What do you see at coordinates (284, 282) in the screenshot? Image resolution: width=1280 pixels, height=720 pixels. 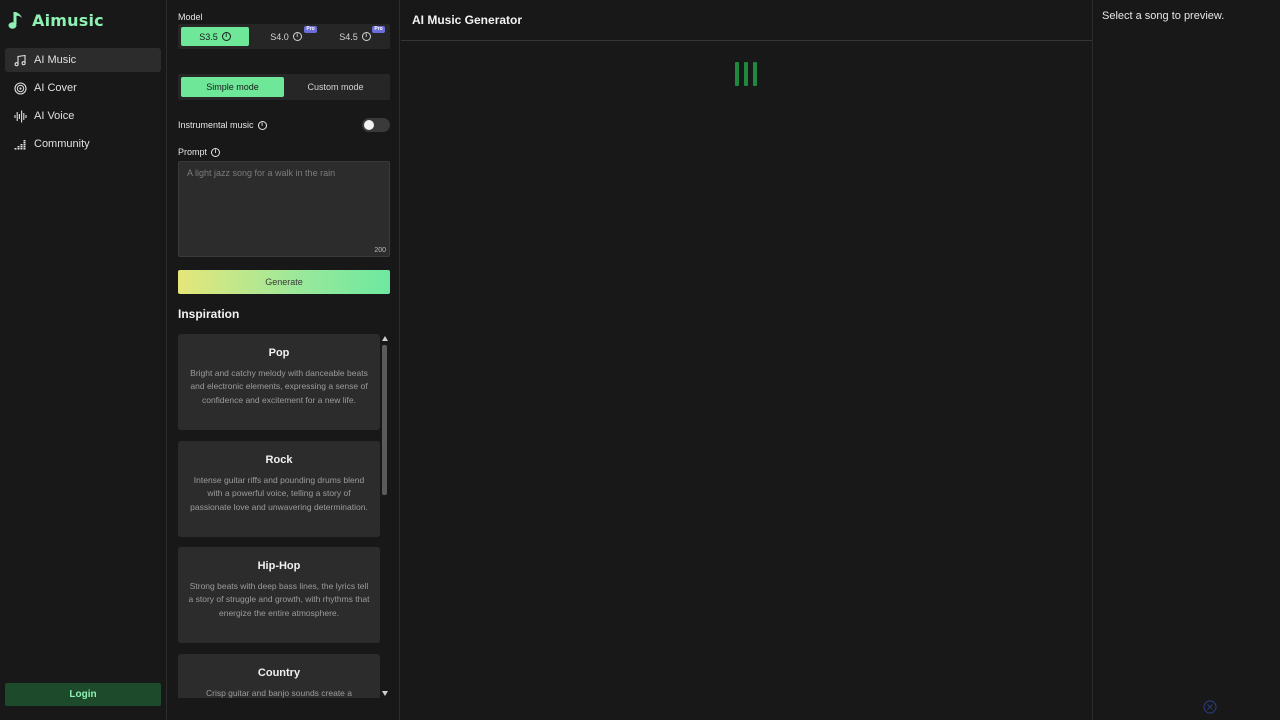 I see `generate-button: Generate` at bounding box center [284, 282].